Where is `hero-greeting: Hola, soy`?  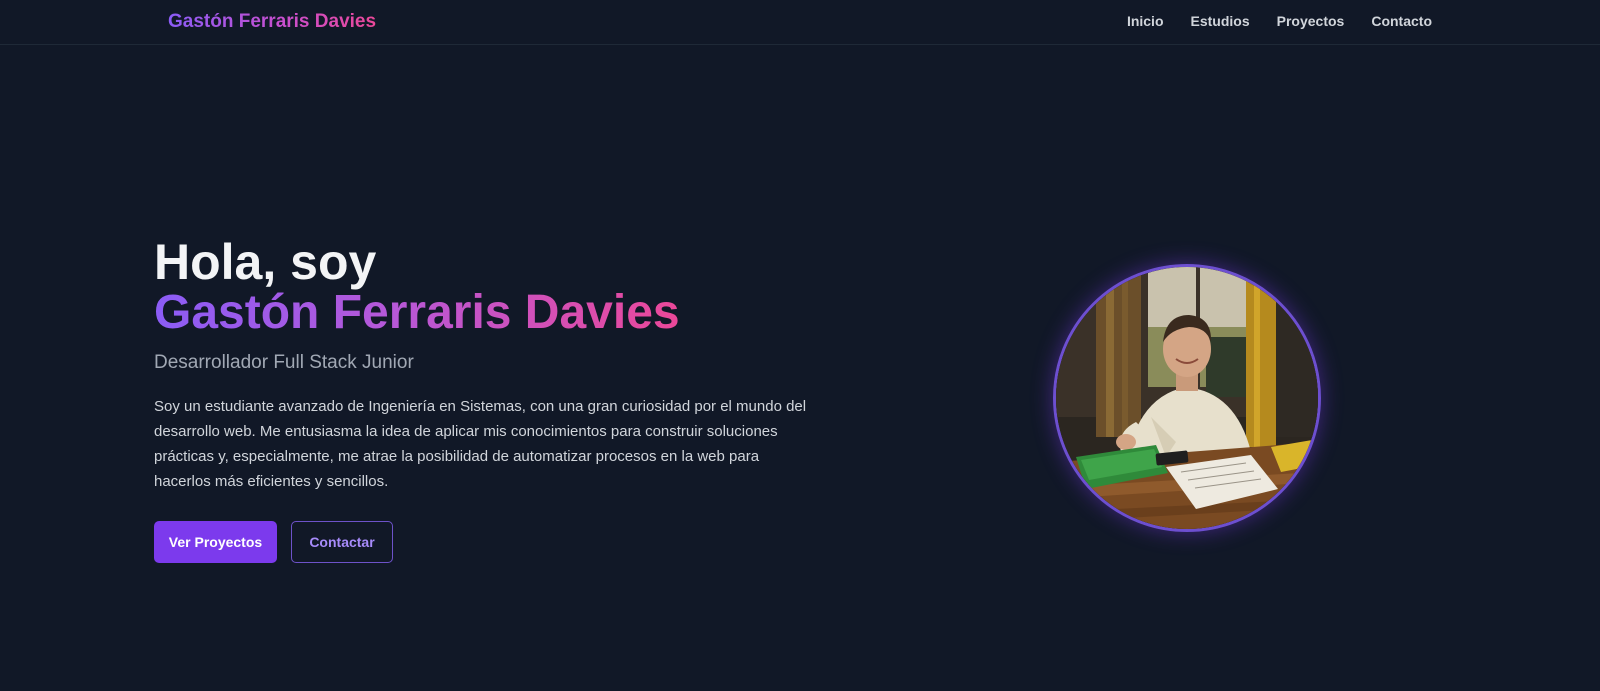
hero-greeting: Hola, soy is located at coordinates (265, 262).